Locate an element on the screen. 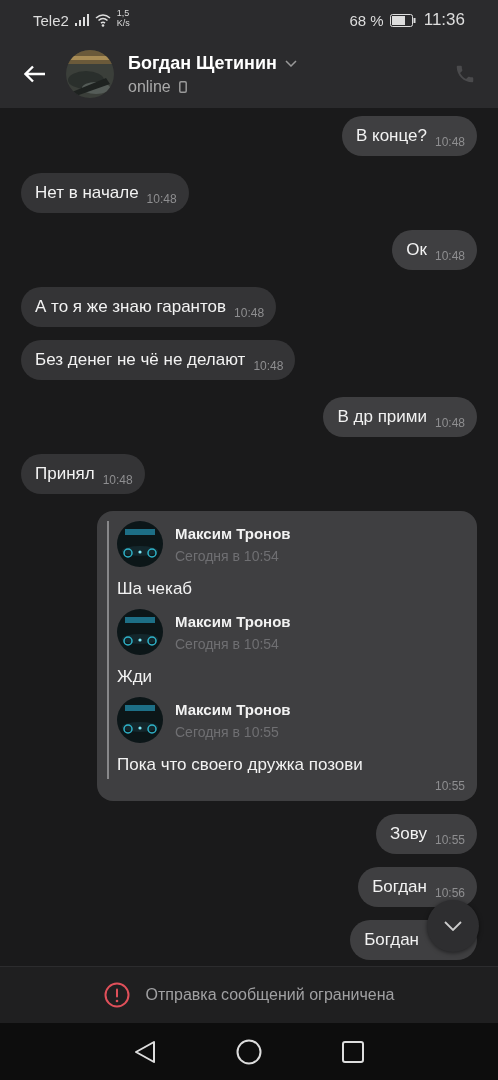 This screenshot has height=1080, width=498. warning-icon is located at coordinates (116, 995).